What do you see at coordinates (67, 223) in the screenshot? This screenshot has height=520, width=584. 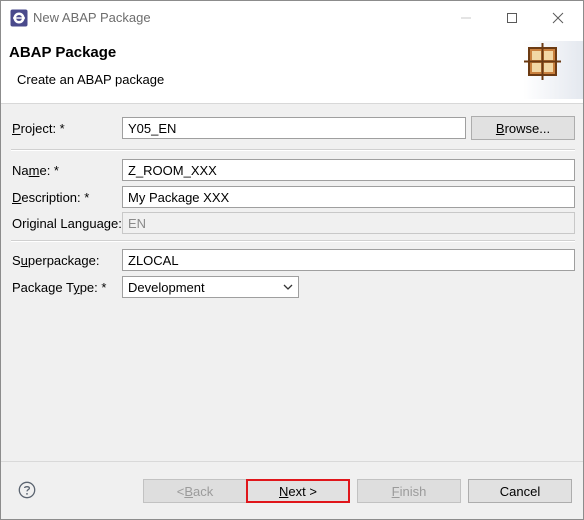 I see `original-language-label: Original Language:` at bounding box center [67, 223].